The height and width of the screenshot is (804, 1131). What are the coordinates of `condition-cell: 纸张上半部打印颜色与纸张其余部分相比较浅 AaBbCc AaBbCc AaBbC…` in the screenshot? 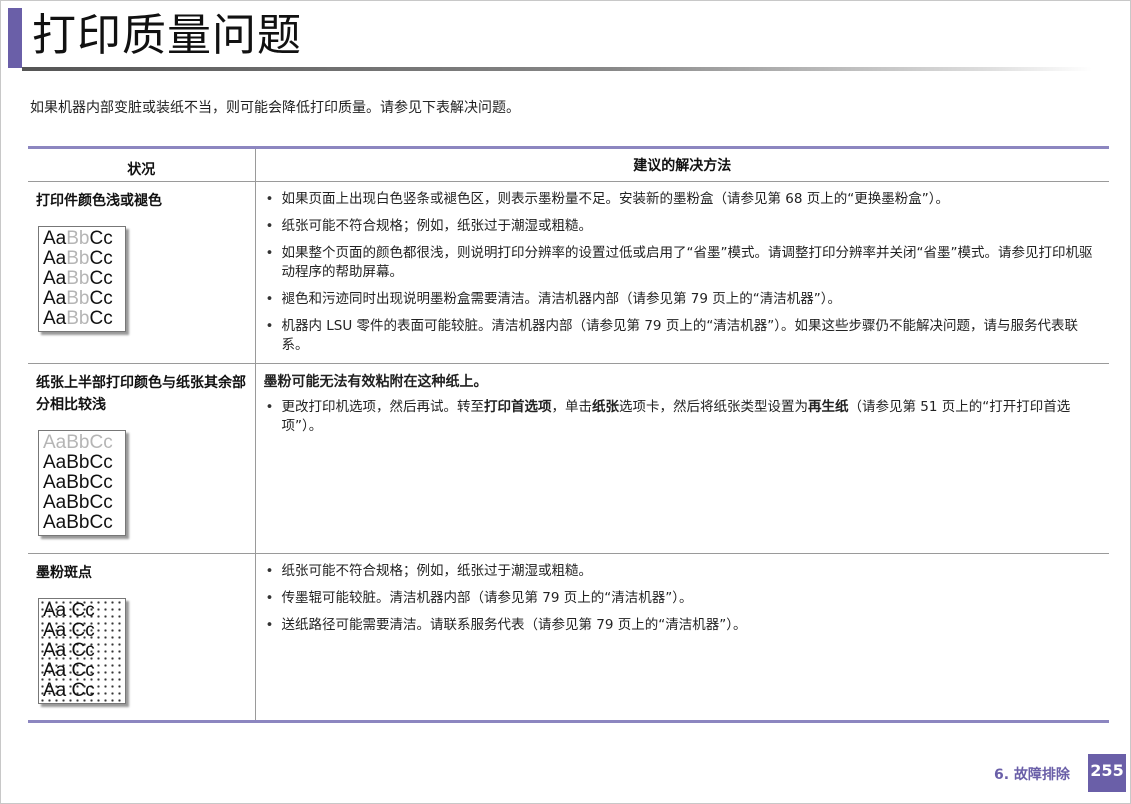 It's located at (142, 458).